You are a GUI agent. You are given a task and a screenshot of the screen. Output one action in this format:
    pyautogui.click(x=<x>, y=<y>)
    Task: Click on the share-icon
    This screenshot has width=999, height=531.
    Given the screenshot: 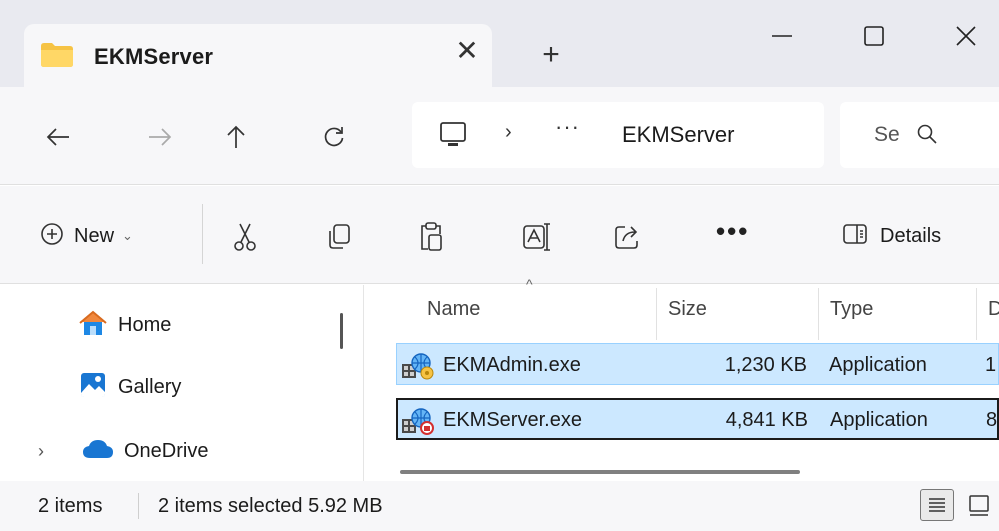 What is the action you would take?
    pyautogui.click(x=627, y=237)
    